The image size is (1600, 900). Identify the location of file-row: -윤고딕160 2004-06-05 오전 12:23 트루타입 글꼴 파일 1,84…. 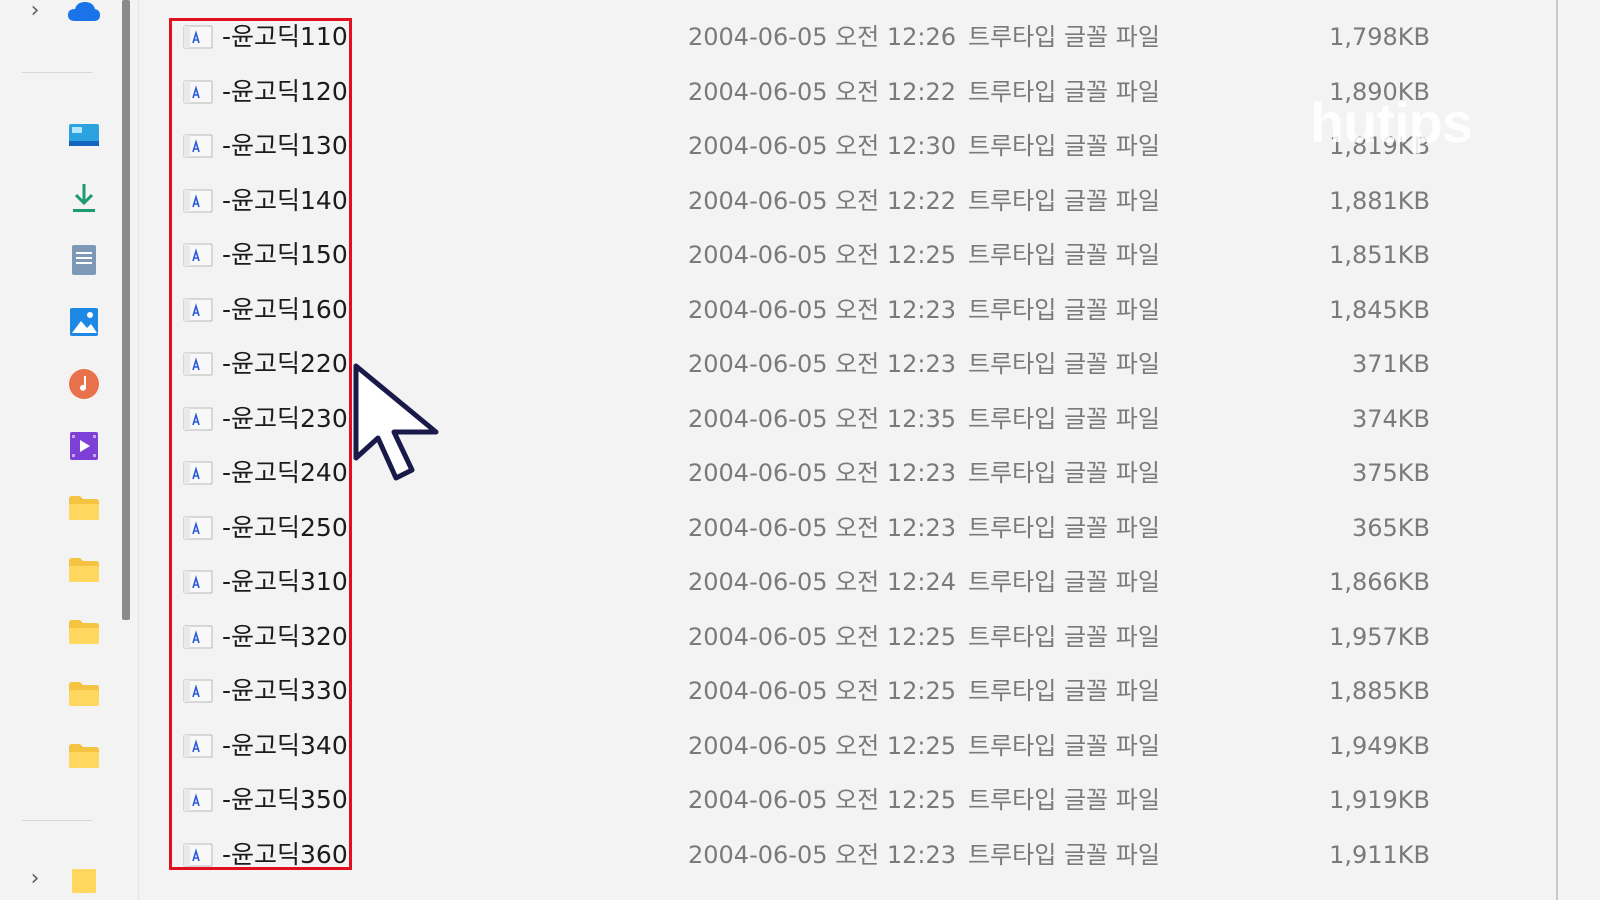
(850, 310).